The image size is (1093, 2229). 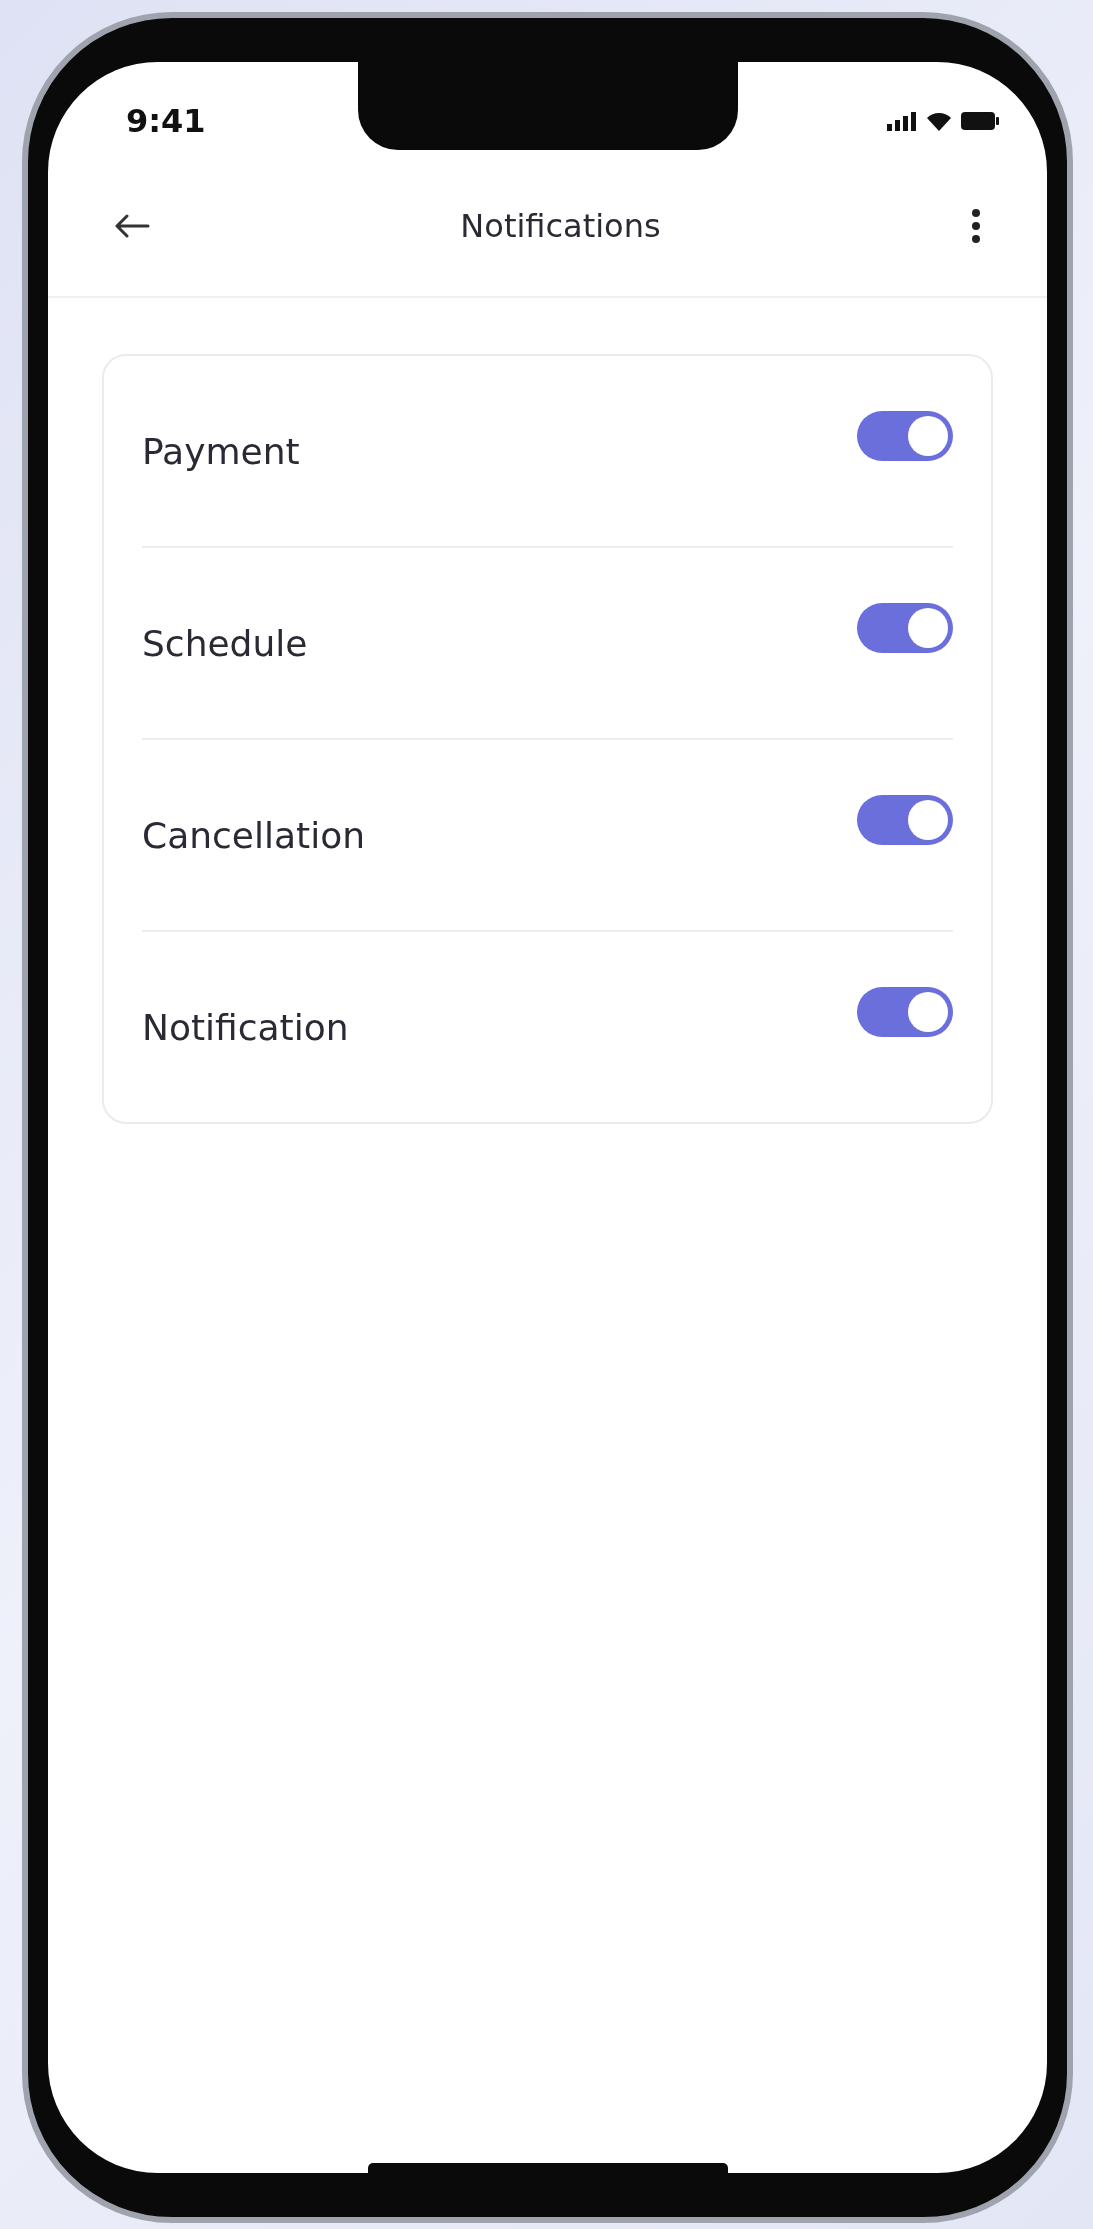 What do you see at coordinates (980, 121) in the screenshot?
I see `battery-icon` at bounding box center [980, 121].